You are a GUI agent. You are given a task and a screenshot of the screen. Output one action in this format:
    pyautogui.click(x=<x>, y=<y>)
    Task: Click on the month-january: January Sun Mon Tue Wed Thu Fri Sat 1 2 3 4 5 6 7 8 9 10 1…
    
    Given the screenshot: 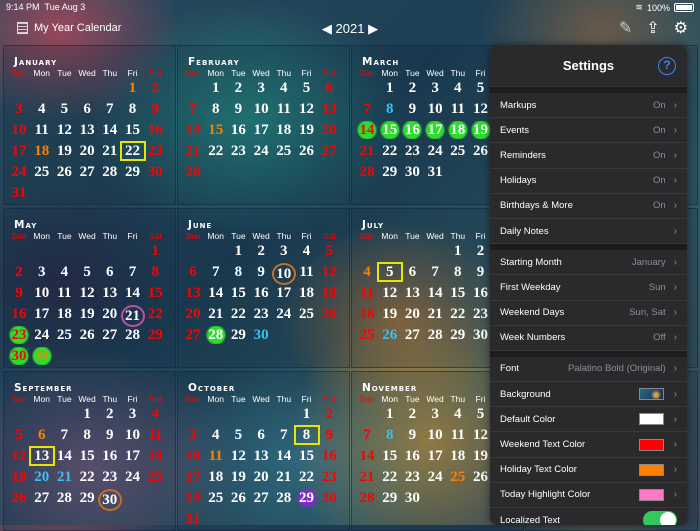 What is the action you would take?
    pyautogui.click(x=89, y=125)
    